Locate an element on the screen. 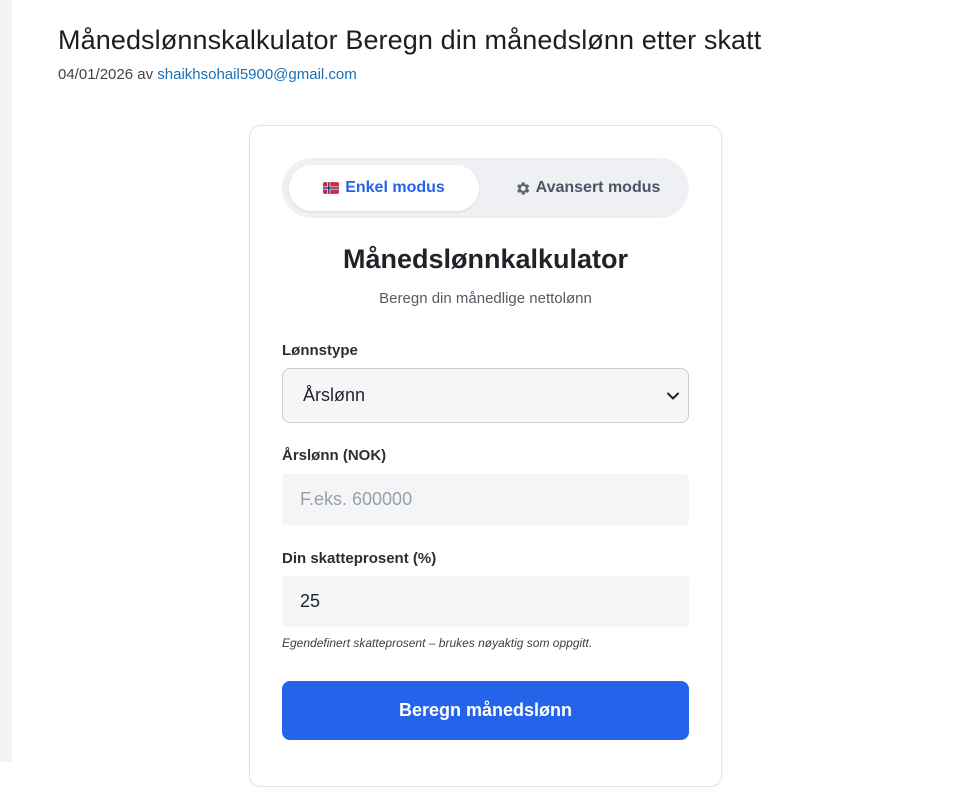 The image size is (954, 787). page-left-border is located at coordinates (6, 381).